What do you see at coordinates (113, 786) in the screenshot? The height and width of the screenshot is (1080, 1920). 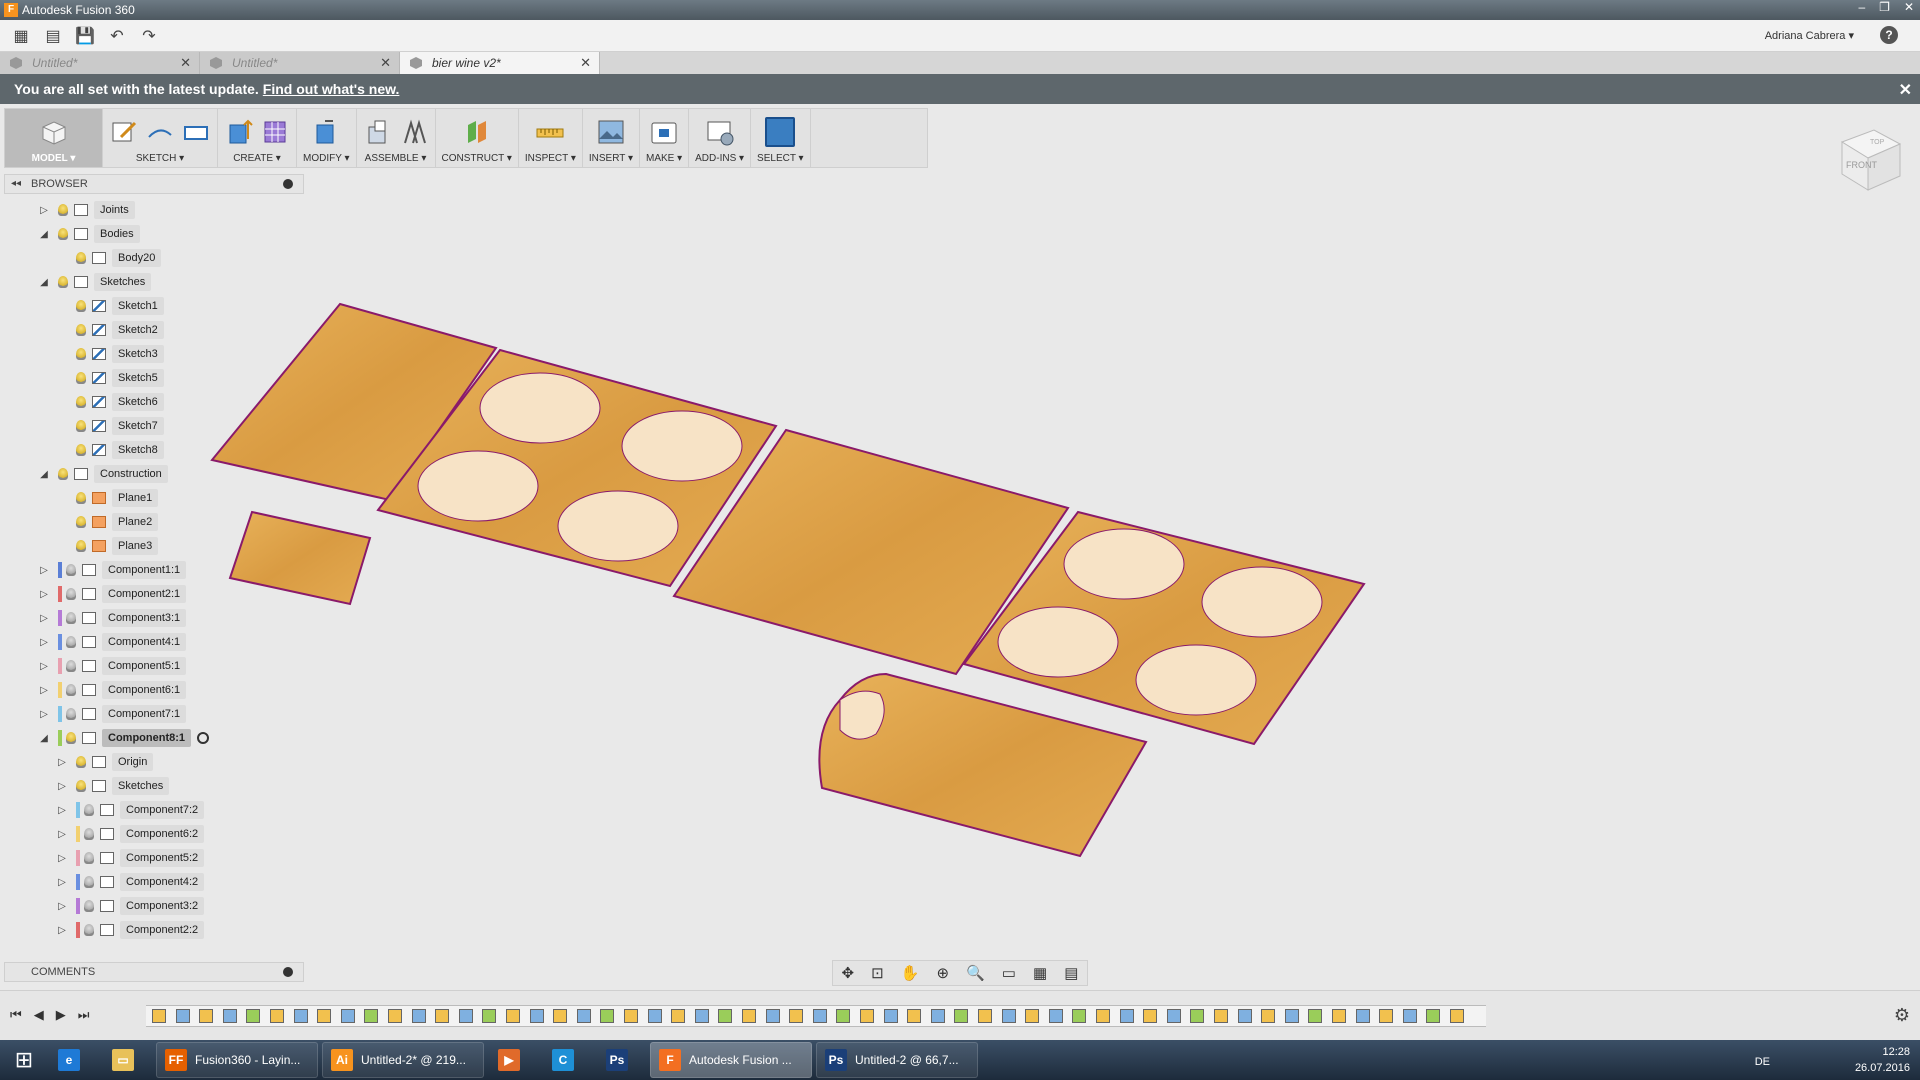 I see `browser-node: ▷ Sketches` at bounding box center [113, 786].